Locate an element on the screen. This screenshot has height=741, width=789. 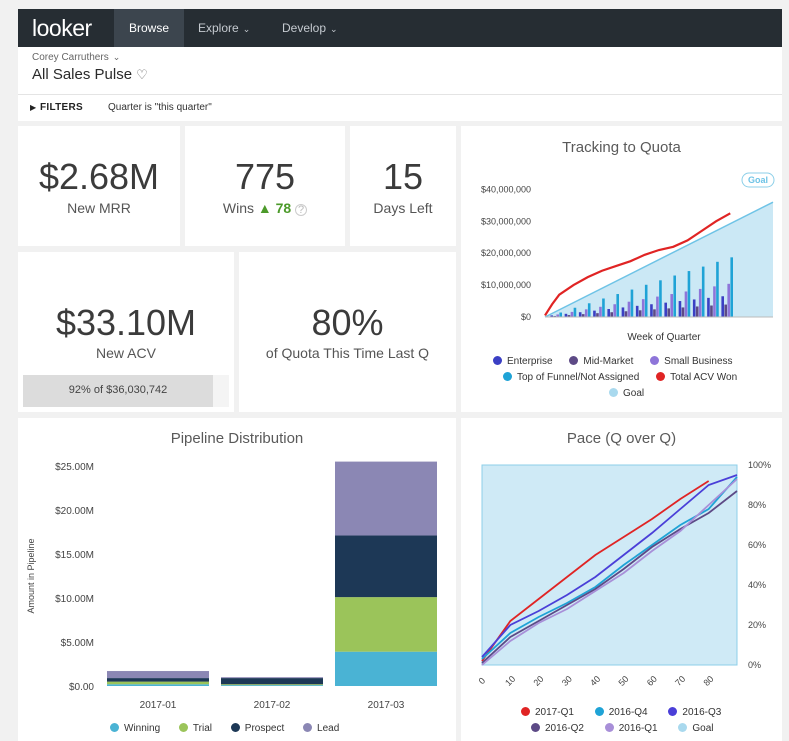
y-tick-label: 60% is located at coordinates (757, 545).